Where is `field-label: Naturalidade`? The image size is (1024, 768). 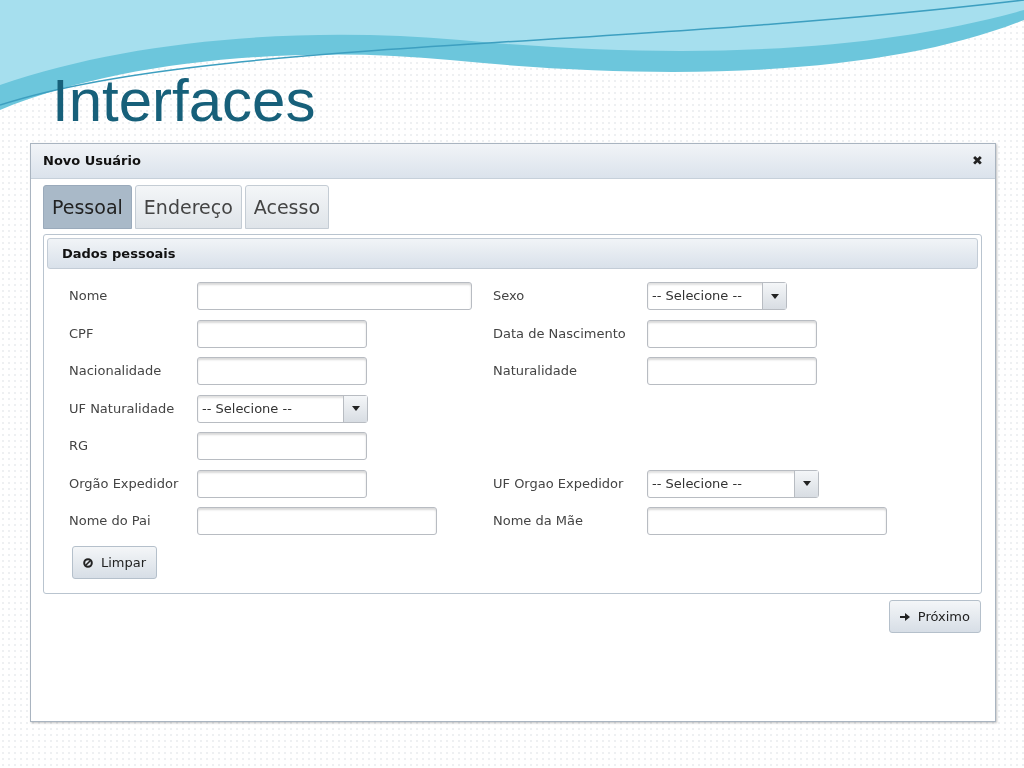
field-label: Naturalidade is located at coordinates (536, 371).